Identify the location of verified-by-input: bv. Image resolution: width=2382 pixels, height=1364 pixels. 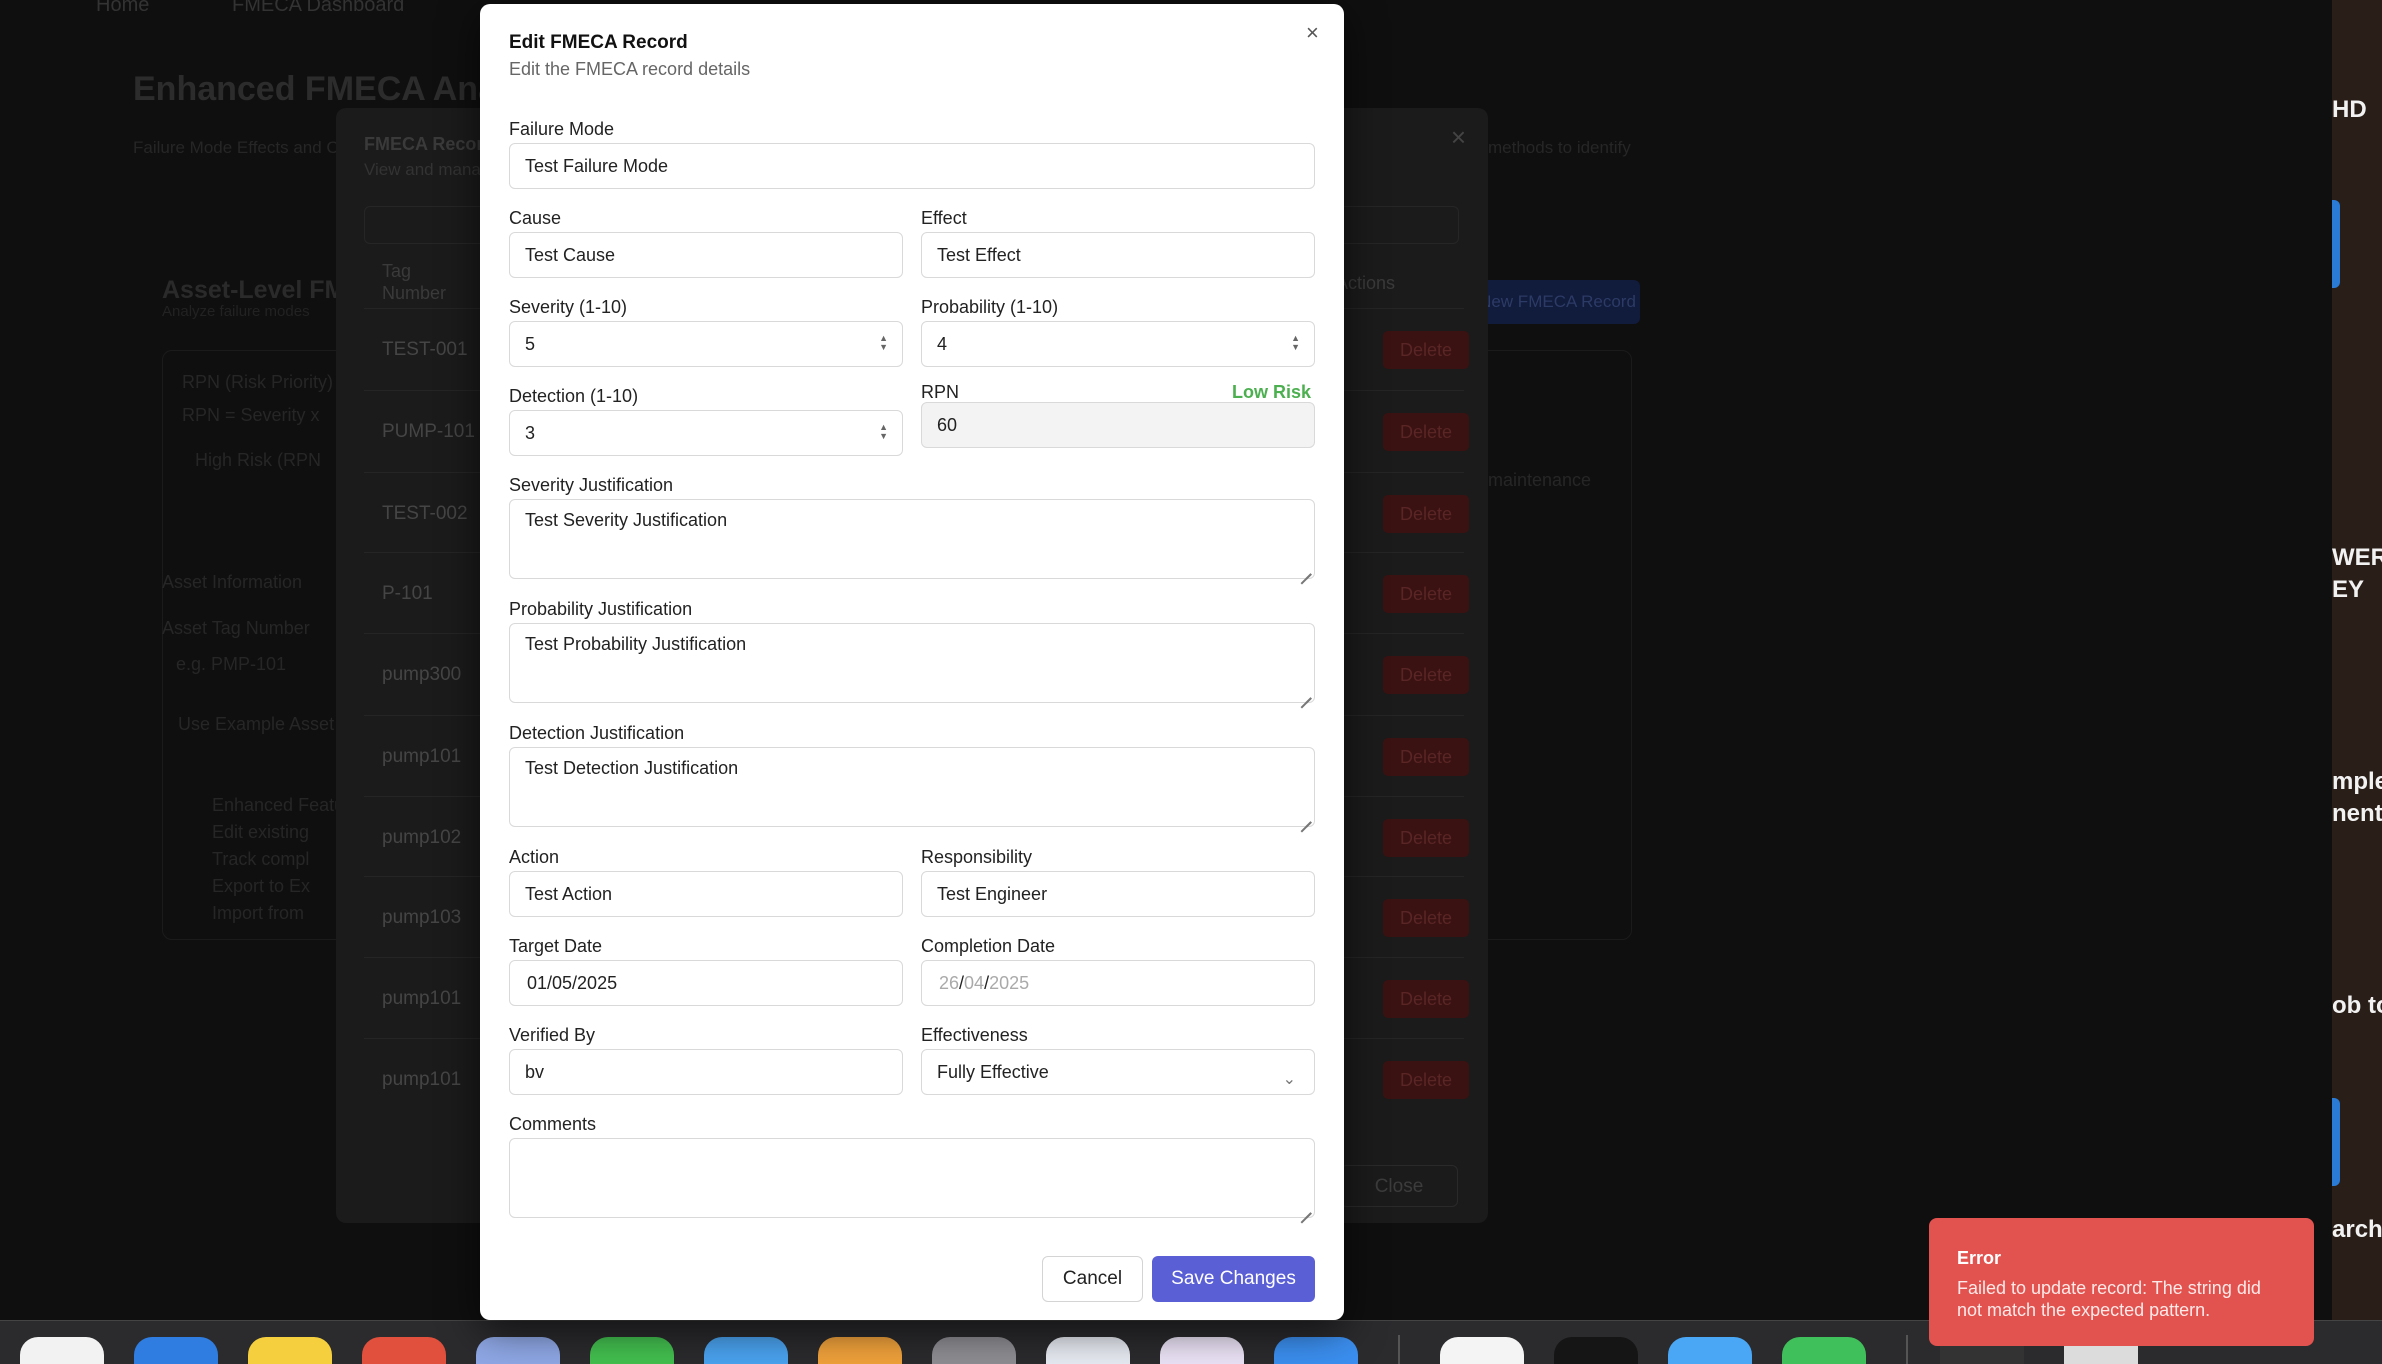
(706, 1072).